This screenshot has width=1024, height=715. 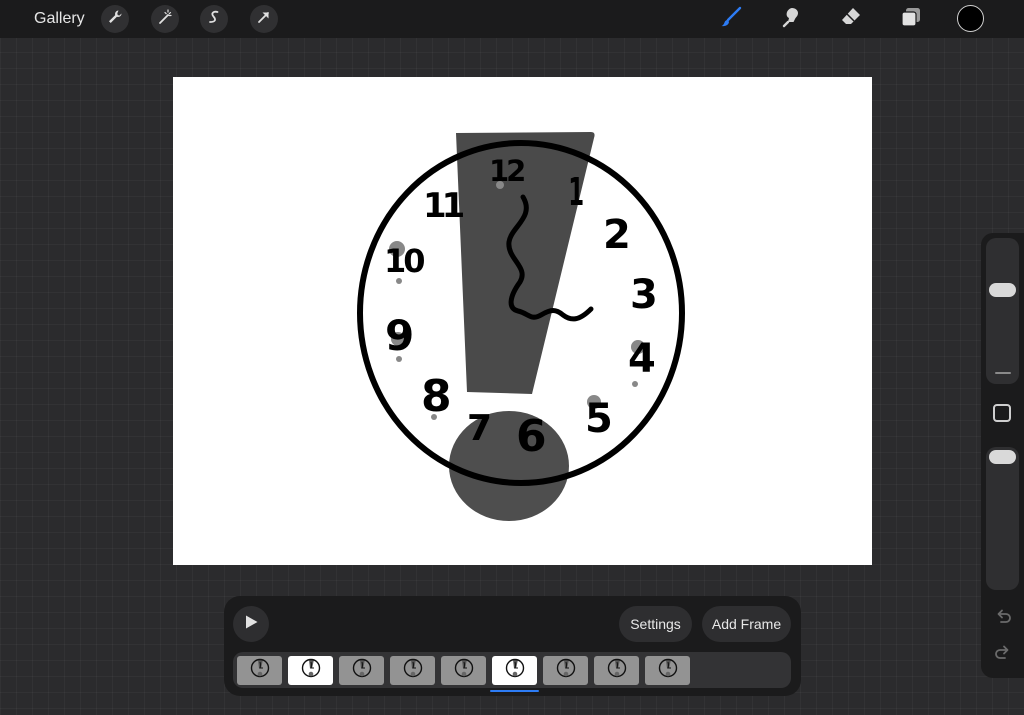 What do you see at coordinates (444, 206) in the screenshot?
I see `clock-number-11: 11` at bounding box center [444, 206].